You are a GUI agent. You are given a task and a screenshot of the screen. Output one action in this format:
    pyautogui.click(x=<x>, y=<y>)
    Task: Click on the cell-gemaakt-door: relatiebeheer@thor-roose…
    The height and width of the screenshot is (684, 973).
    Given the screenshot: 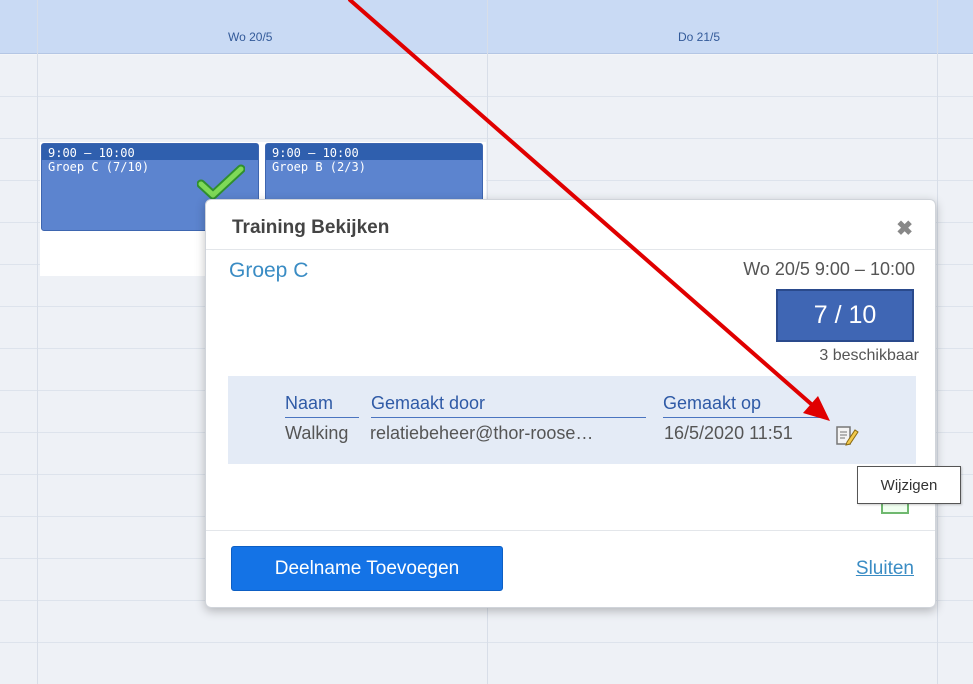 What is the action you would take?
    pyautogui.click(x=482, y=433)
    